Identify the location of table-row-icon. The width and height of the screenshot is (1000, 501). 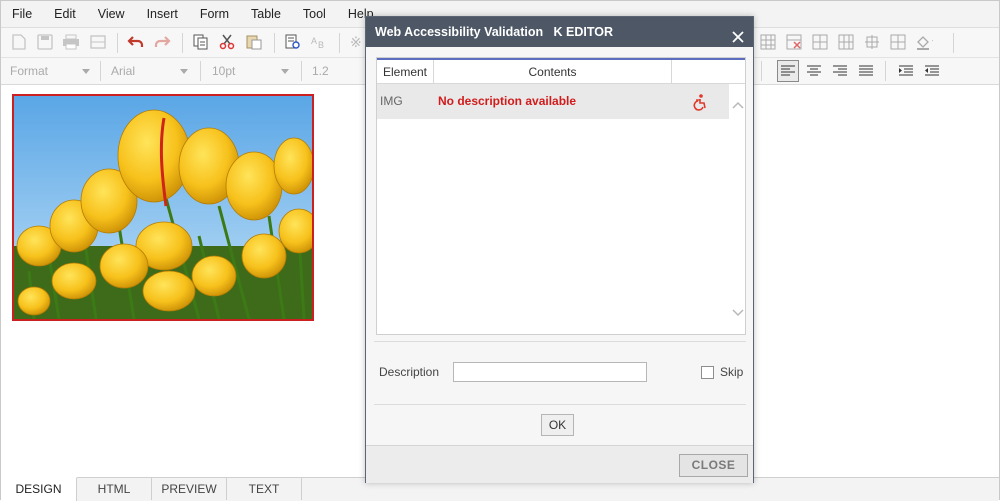
(820, 42).